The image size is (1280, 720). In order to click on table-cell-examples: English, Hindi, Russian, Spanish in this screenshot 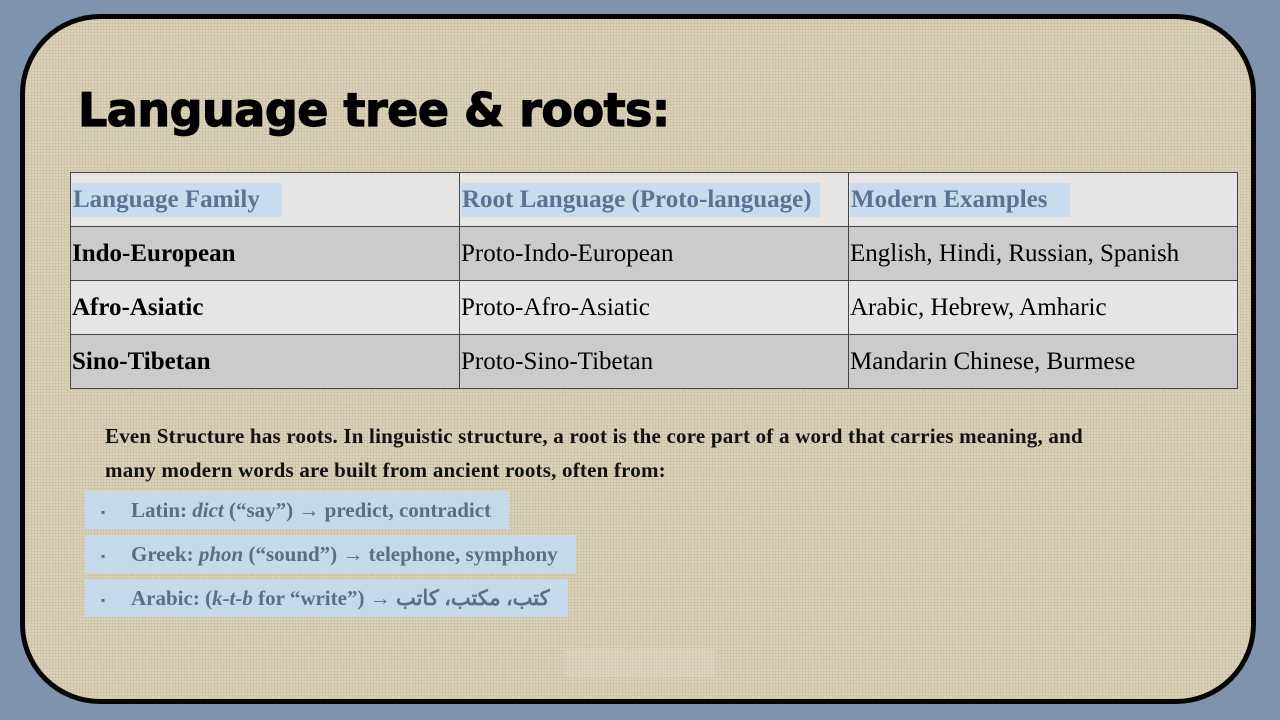, I will do `click(1043, 253)`.